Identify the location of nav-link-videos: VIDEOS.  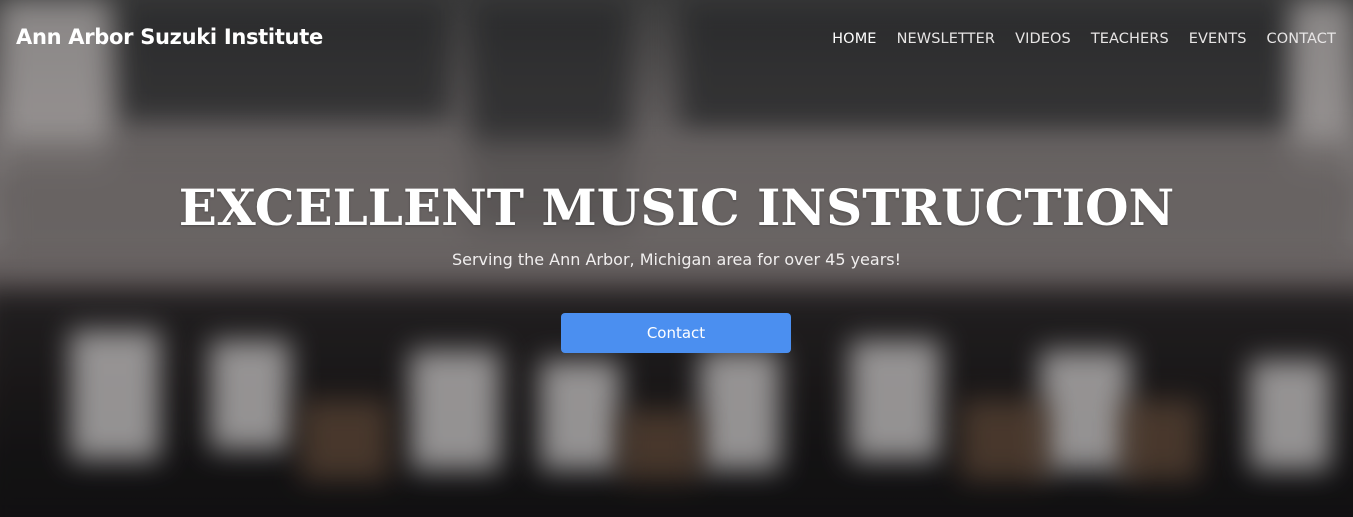
(1043, 39).